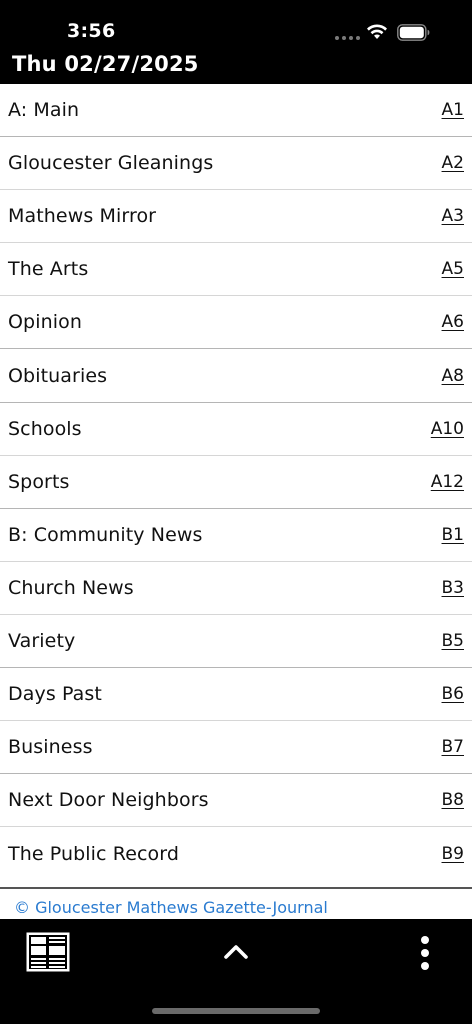 The image size is (472, 1024). What do you see at coordinates (48, 269) in the screenshot?
I see `section-name: The Arts` at bounding box center [48, 269].